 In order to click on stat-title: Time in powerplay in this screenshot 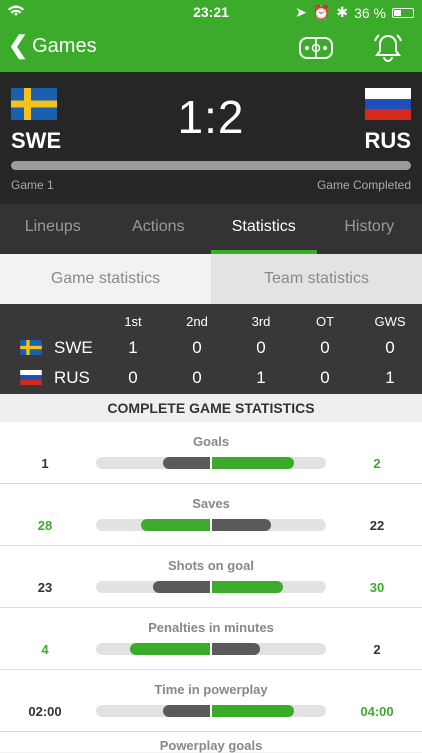, I will do `click(211, 689)`.